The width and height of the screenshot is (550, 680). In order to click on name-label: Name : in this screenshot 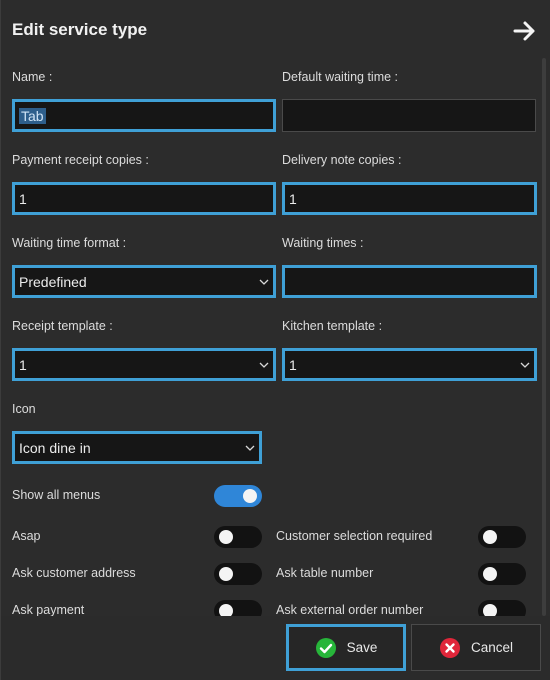, I will do `click(32, 77)`.